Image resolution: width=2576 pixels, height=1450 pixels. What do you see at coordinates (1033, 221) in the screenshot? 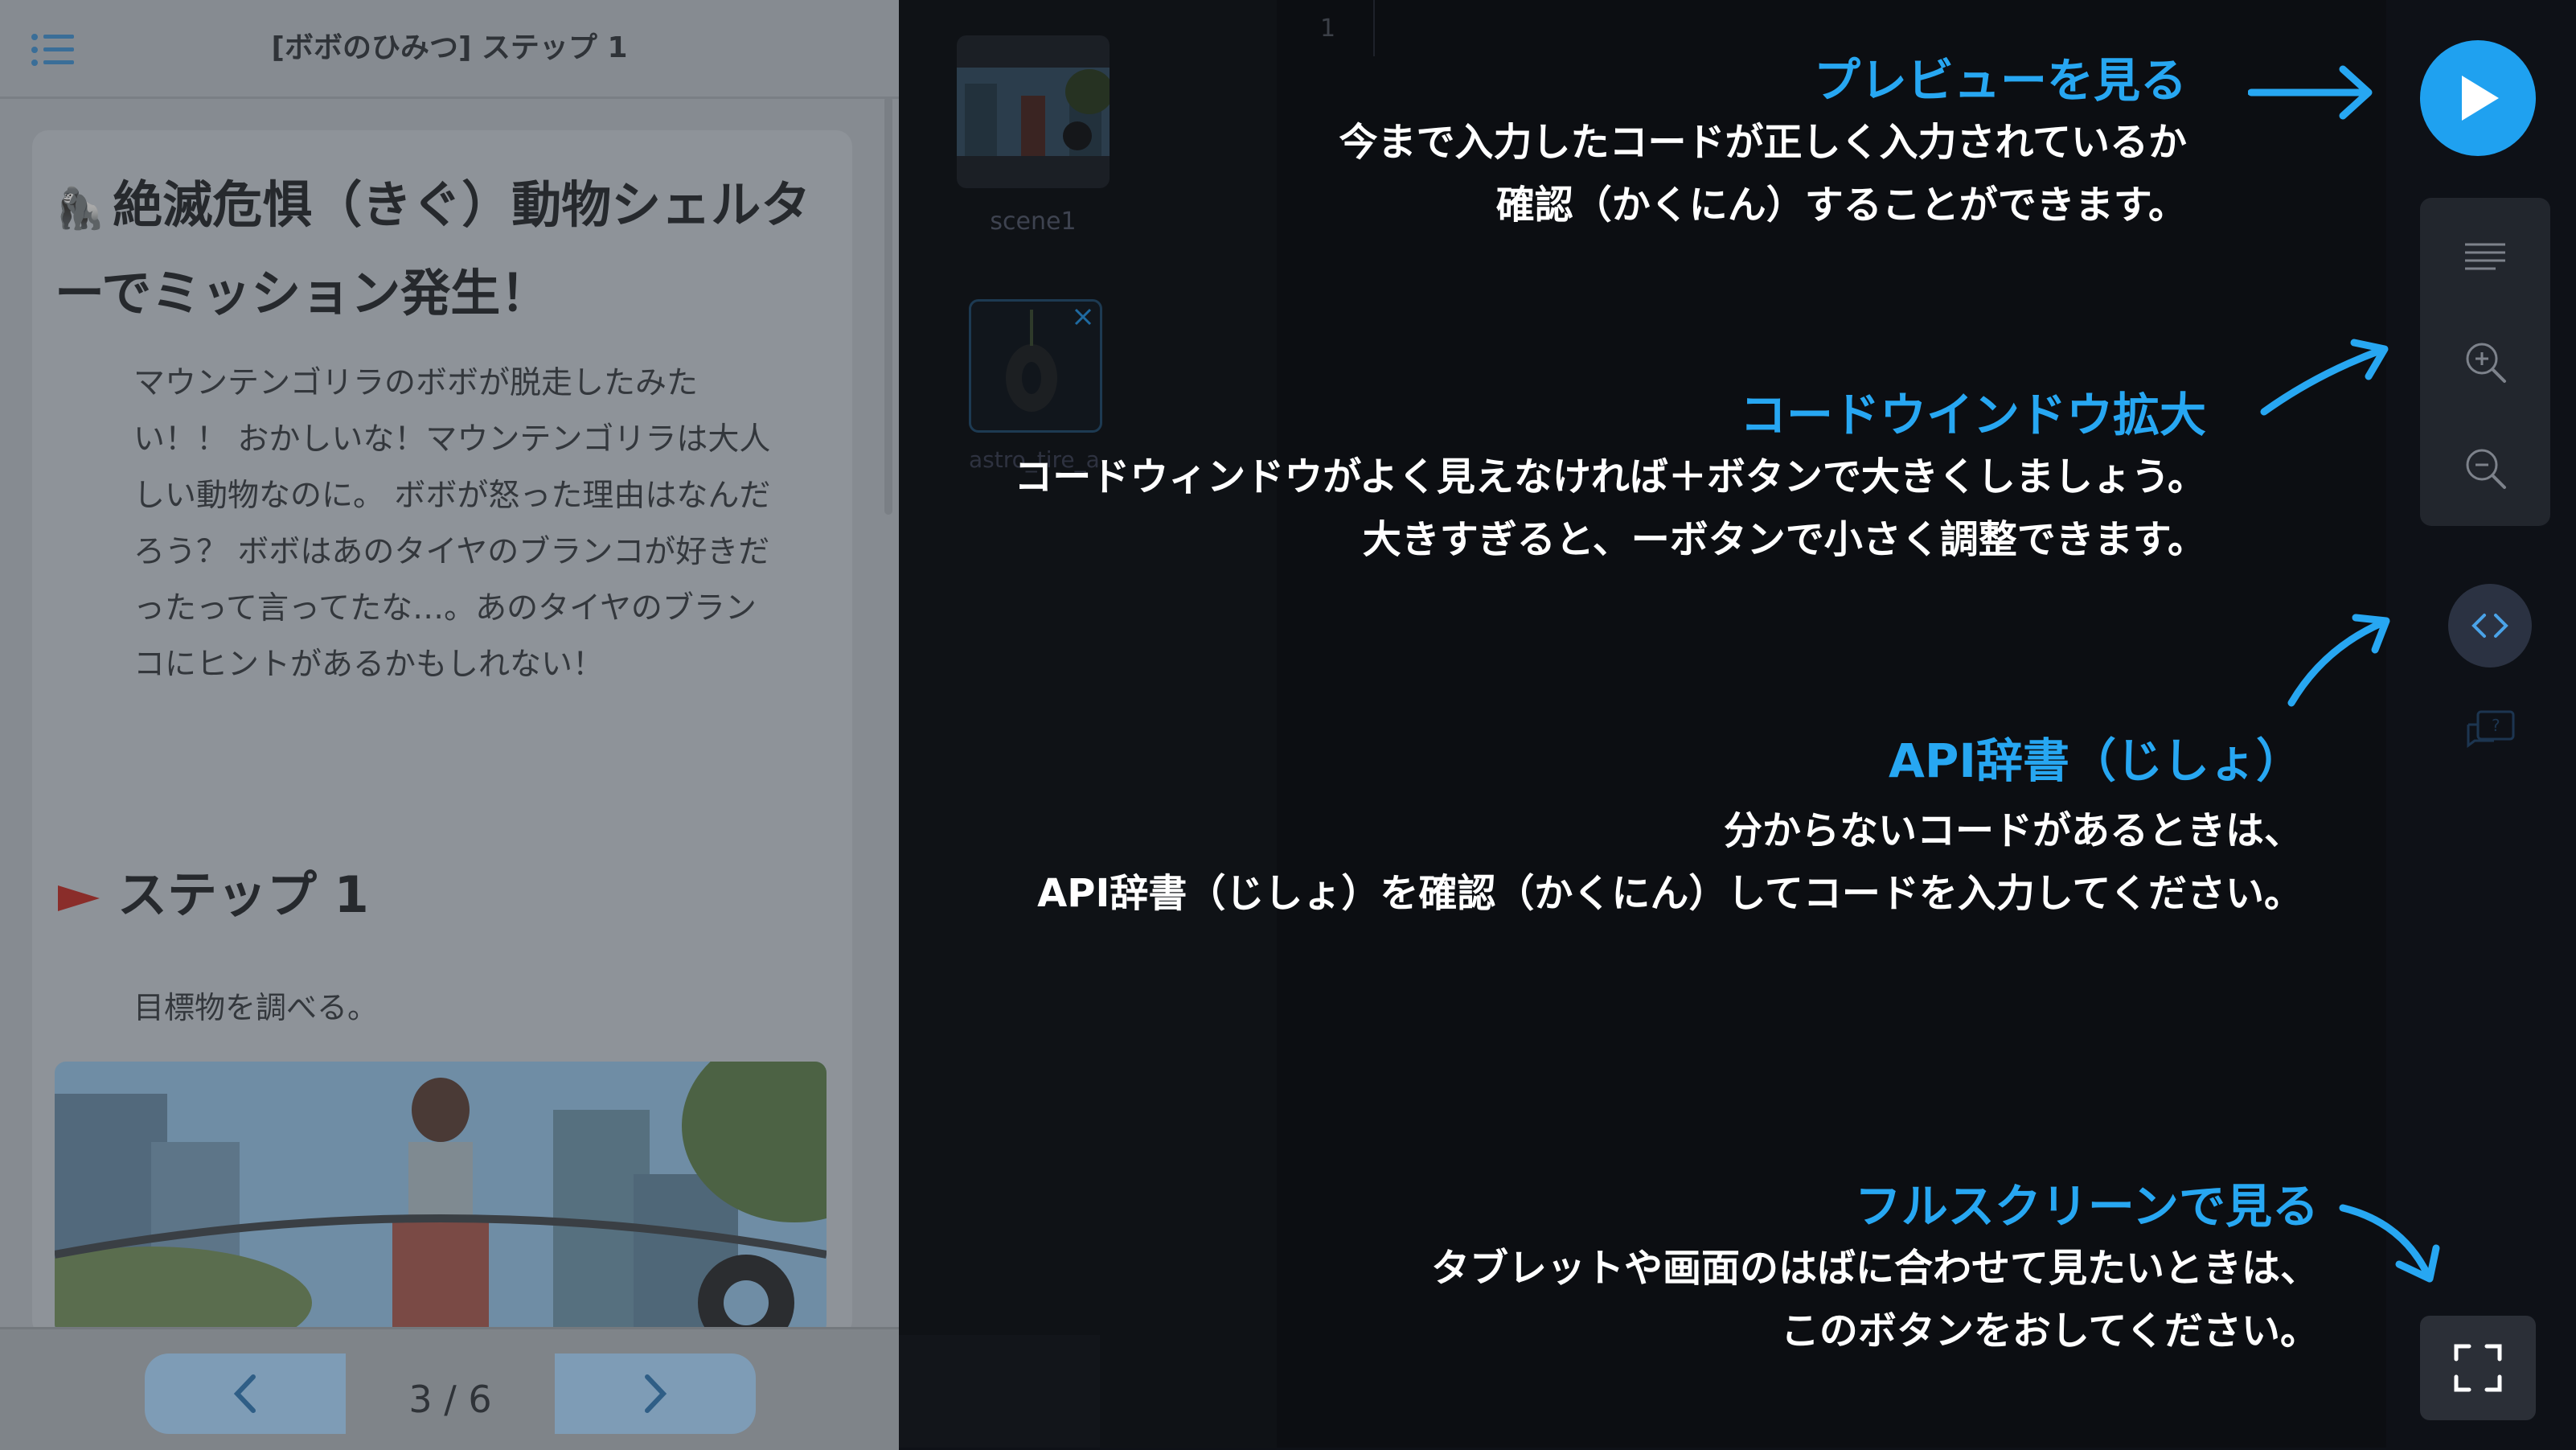
I see `asset-label-scene: scene1` at bounding box center [1033, 221].